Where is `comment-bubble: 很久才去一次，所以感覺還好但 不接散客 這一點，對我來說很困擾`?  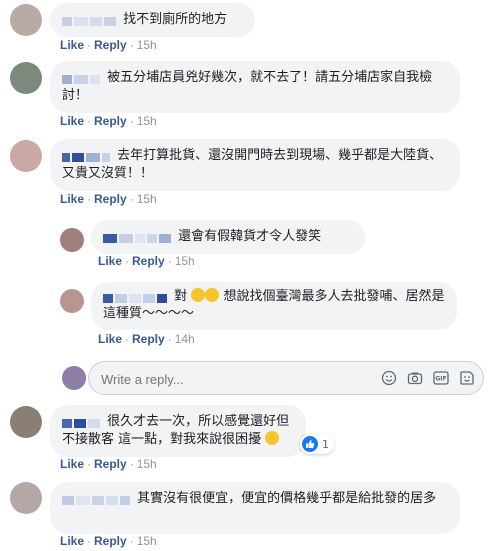 comment-bubble: 很久才去一次，所以感覺還好但 不接散客 這一點，對我來說很困擾 is located at coordinates (178, 431).